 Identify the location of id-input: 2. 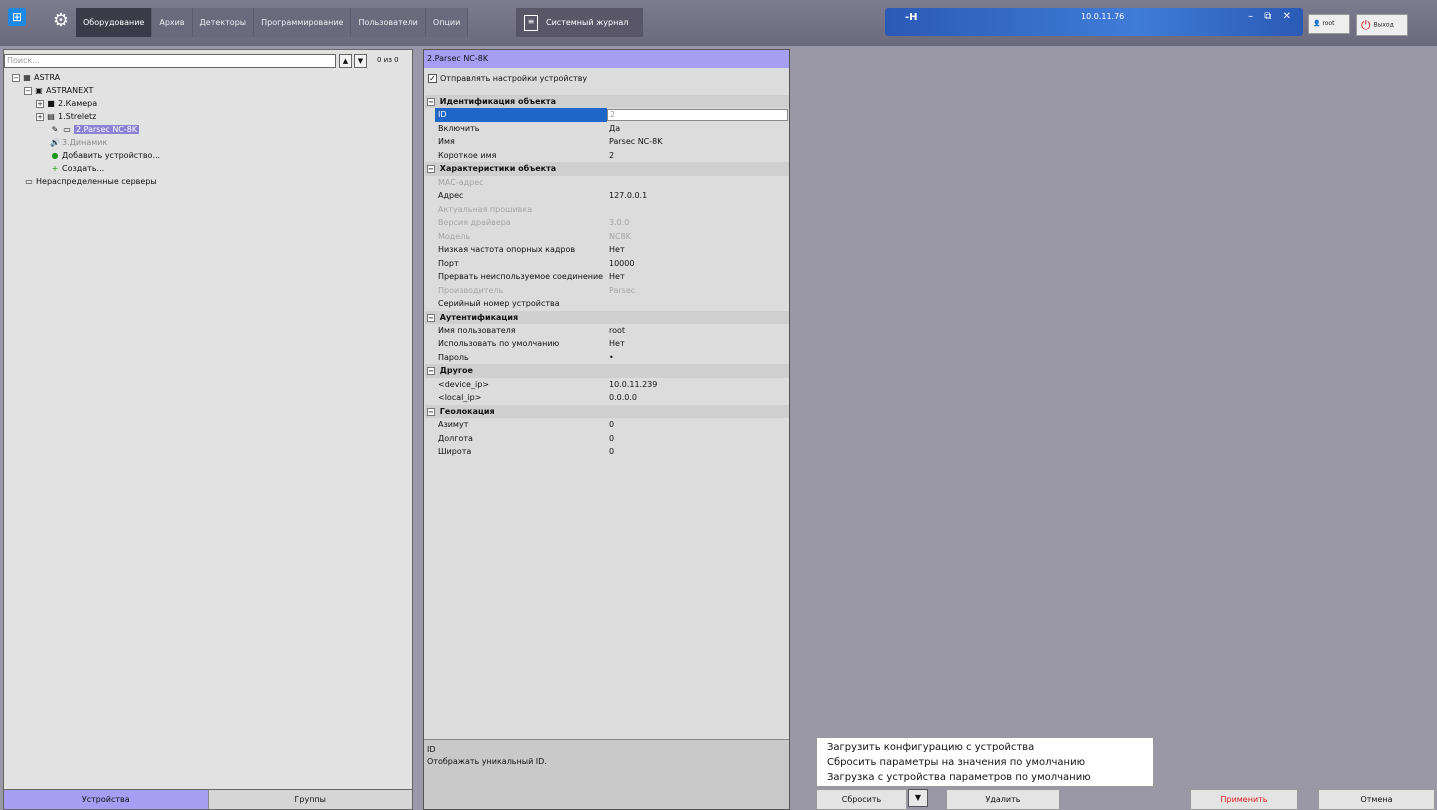
(697, 115).